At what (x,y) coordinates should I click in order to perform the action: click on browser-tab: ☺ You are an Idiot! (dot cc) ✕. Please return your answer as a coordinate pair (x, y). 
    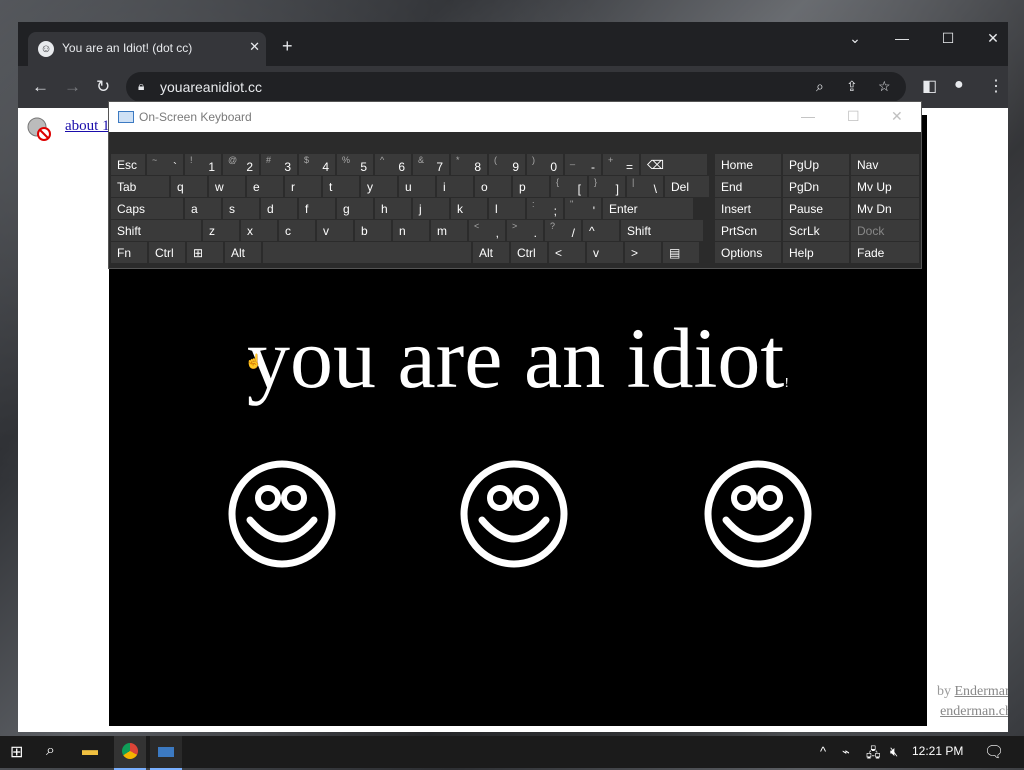
    Looking at the image, I should click on (147, 49).